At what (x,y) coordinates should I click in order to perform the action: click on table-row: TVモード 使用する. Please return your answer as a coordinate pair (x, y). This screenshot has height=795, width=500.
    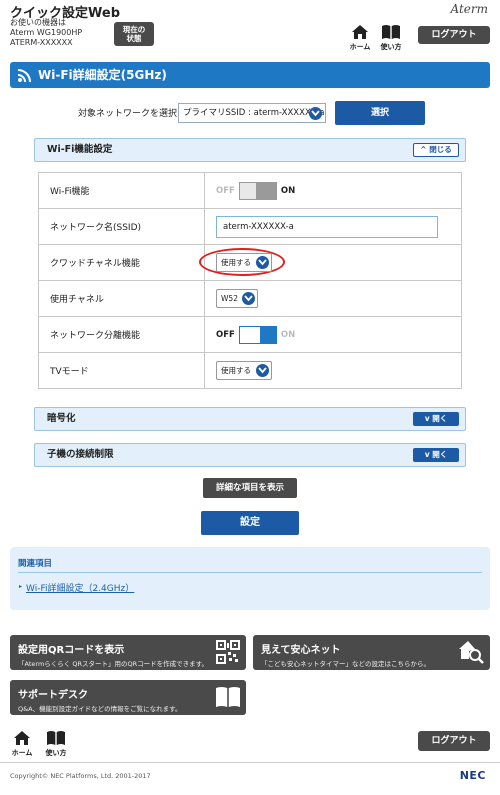
    Looking at the image, I should click on (250, 370).